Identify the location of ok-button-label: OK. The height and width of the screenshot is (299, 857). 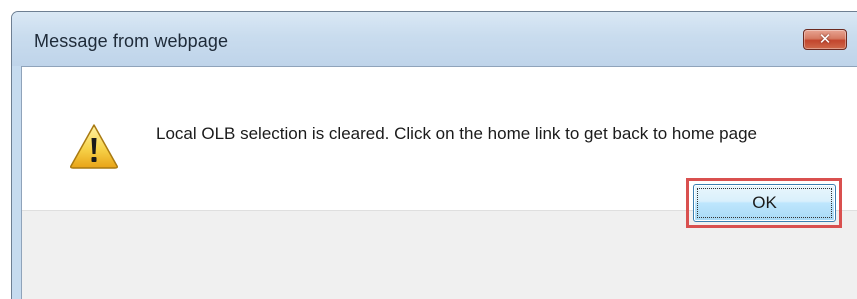
(764, 202).